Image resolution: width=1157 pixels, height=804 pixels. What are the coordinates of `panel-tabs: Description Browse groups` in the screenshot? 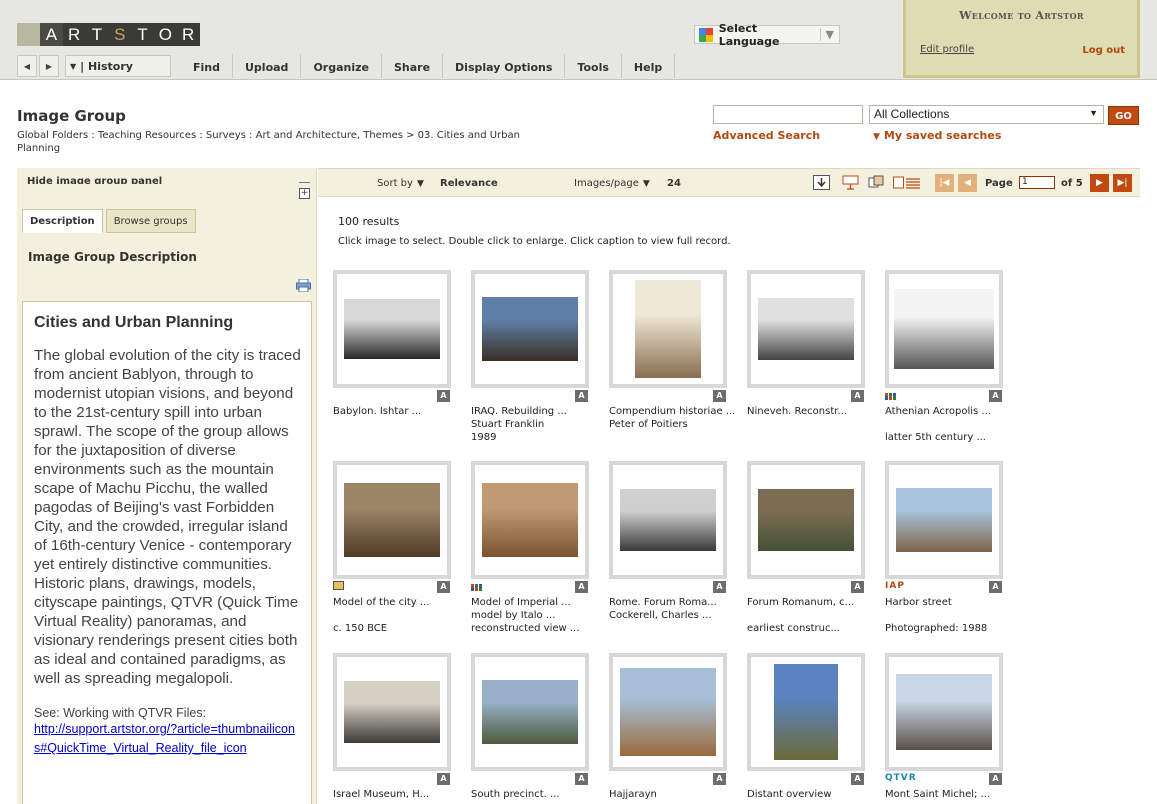 It's located at (110, 221).